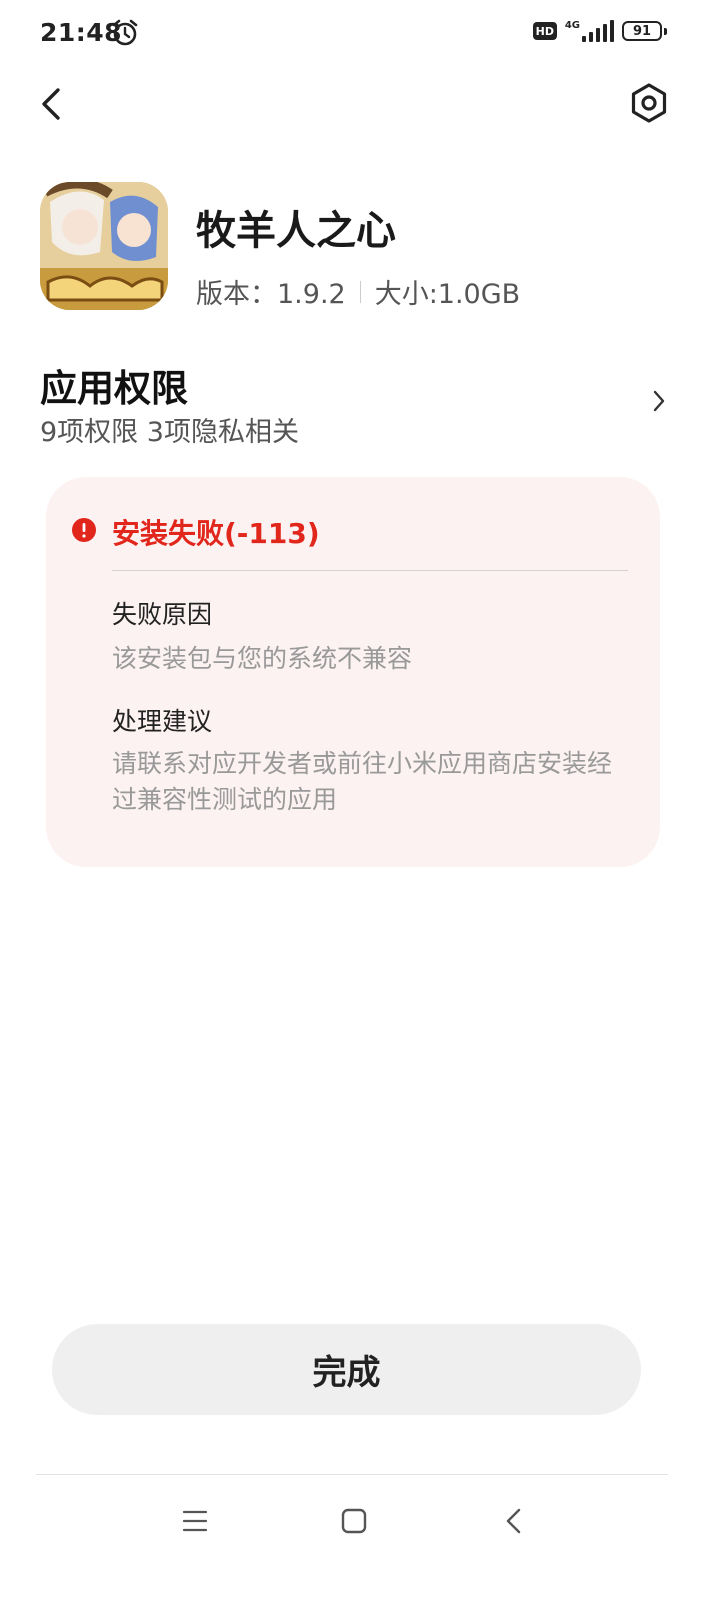  What do you see at coordinates (659, 401) in the screenshot?
I see `chevron-right-icon` at bounding box center [659, 401].